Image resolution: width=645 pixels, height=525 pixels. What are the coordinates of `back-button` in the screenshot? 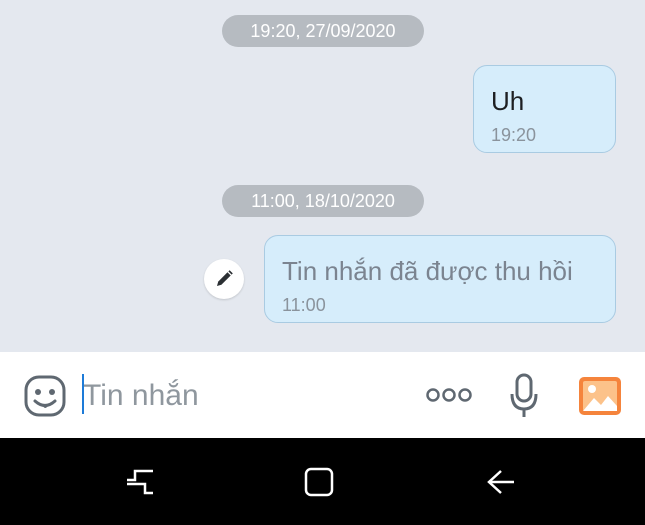 It's located at (500, 482).